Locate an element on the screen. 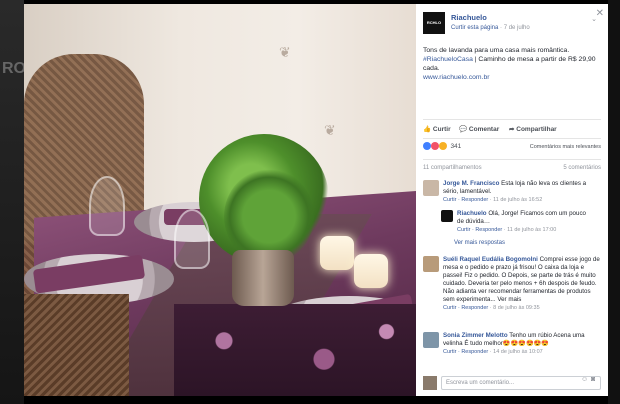  post-date: 7 de julho is located at coordinates (517, 28).